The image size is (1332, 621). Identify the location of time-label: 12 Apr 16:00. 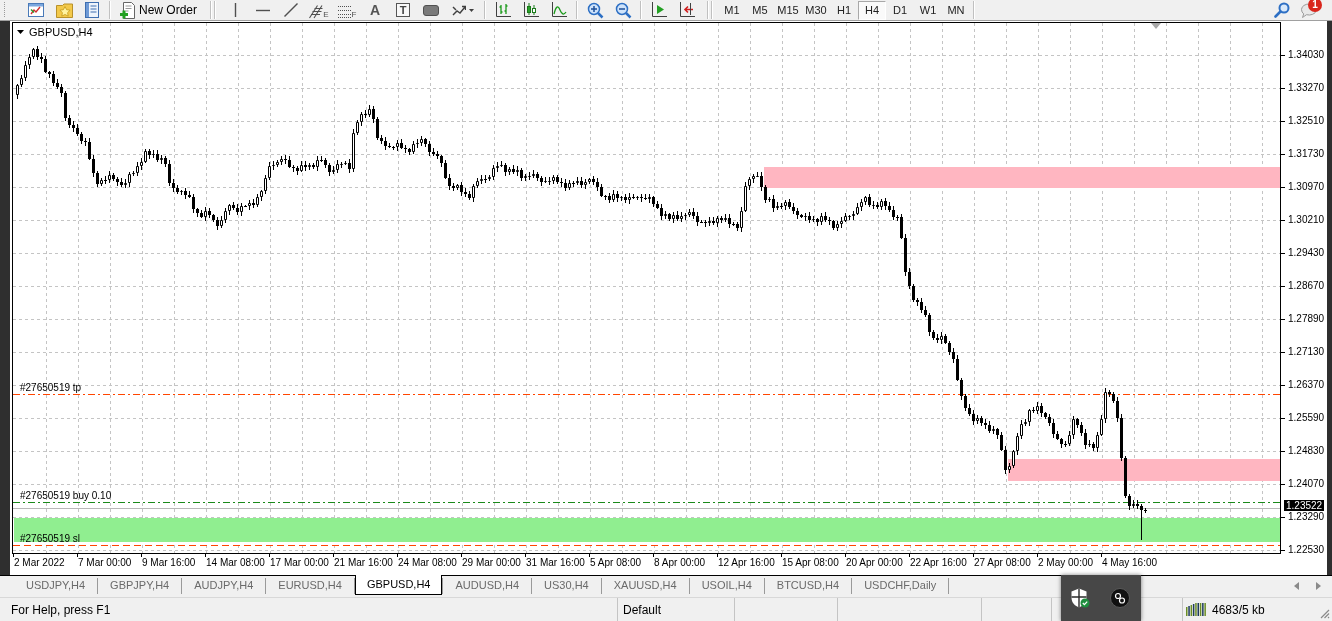
(746, 563).